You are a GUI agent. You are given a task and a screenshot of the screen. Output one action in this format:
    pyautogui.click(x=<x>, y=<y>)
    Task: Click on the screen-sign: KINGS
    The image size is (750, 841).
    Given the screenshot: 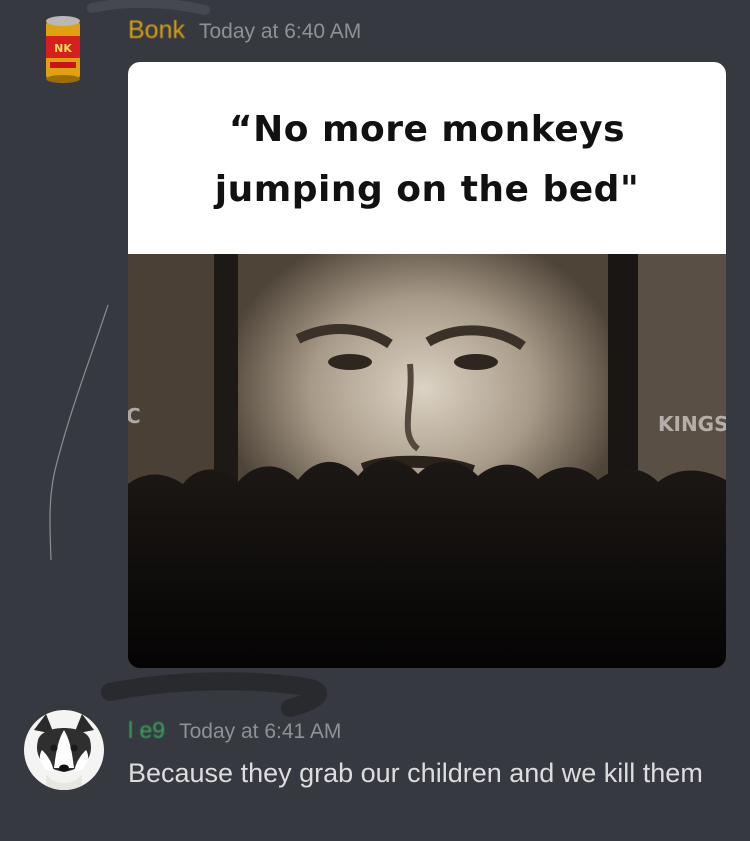 What is the action you would take?
    pyautogui.click(x=692, y=424)
    